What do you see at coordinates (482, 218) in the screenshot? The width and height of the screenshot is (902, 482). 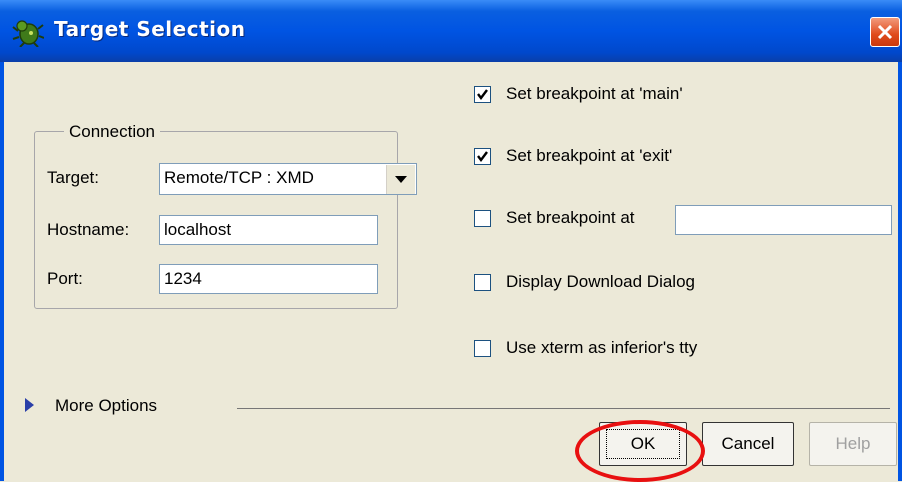 I see `break-custom-checkbox` at bounding box center [482, 218].